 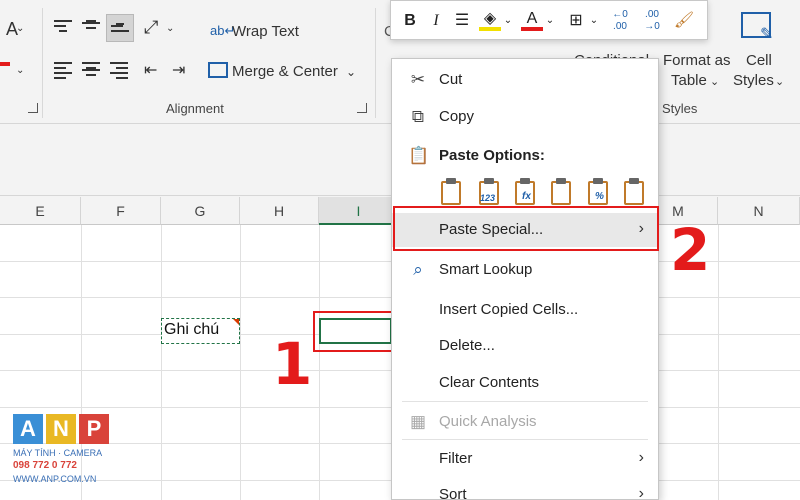 I want to click on orientation-icon: ⤢, so click(x=151, y=27).